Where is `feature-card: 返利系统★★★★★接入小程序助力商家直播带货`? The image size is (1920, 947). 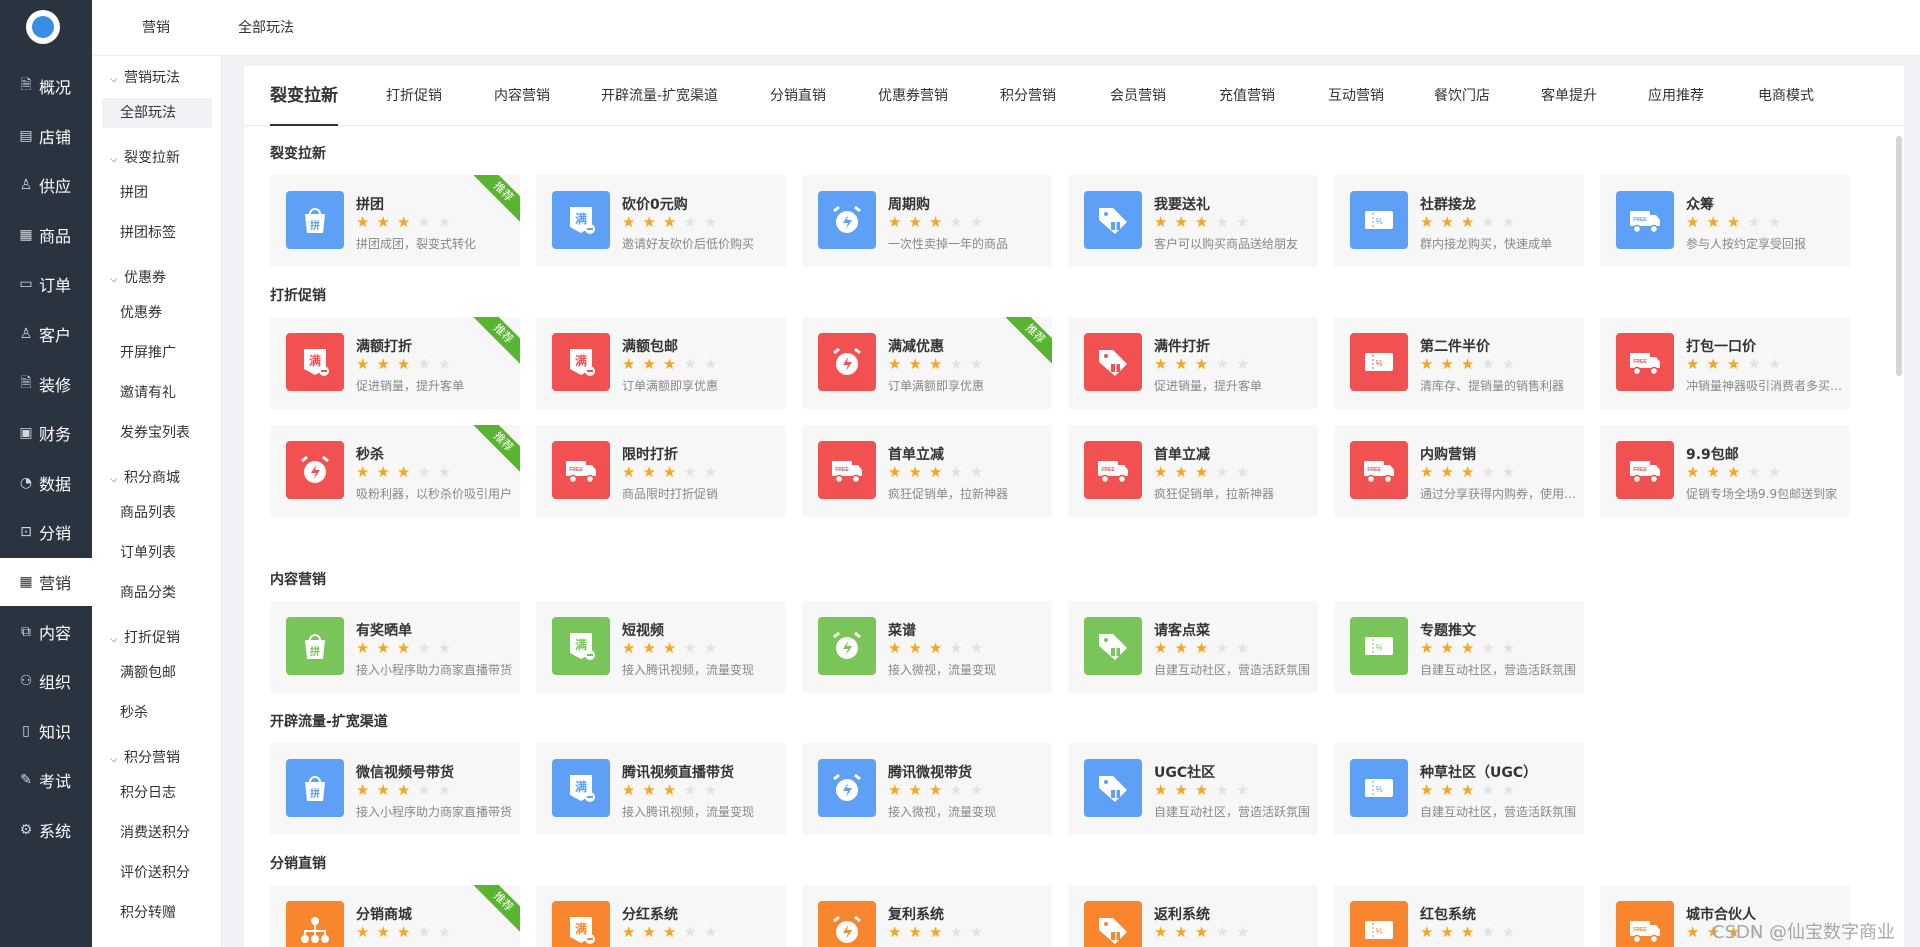 feature-card: 返利系统★★★★★接入小程序助力商家直播带货 is located at coordinates (1193, 916).